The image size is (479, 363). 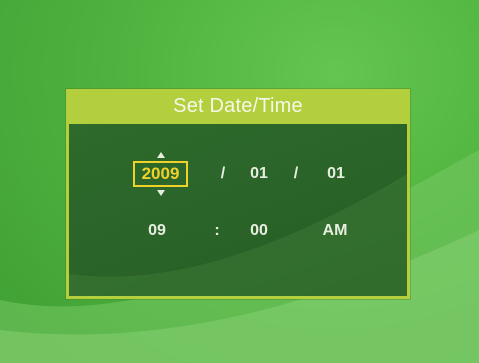 What do you see at coordinates (161, 193) in the screenshot?
I see `triangle-down-icon` at bounding box center [161, 193].